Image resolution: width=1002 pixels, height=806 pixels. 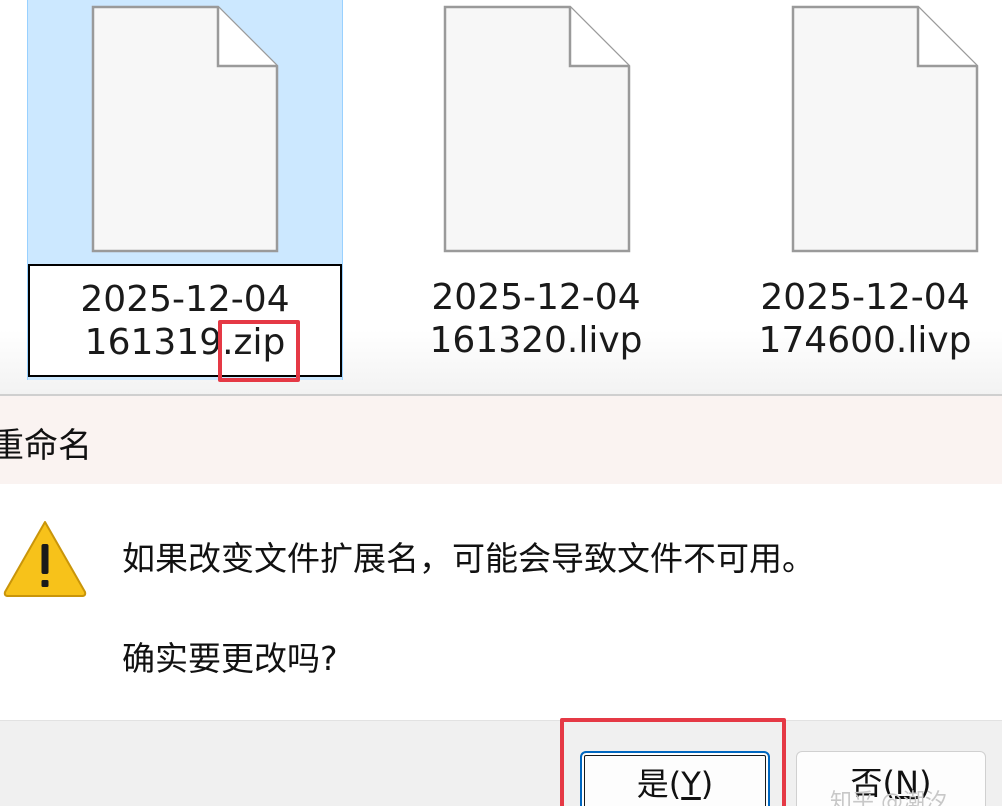 I want to click on rename-input-stem: 161319, so click(x=153, y=342).